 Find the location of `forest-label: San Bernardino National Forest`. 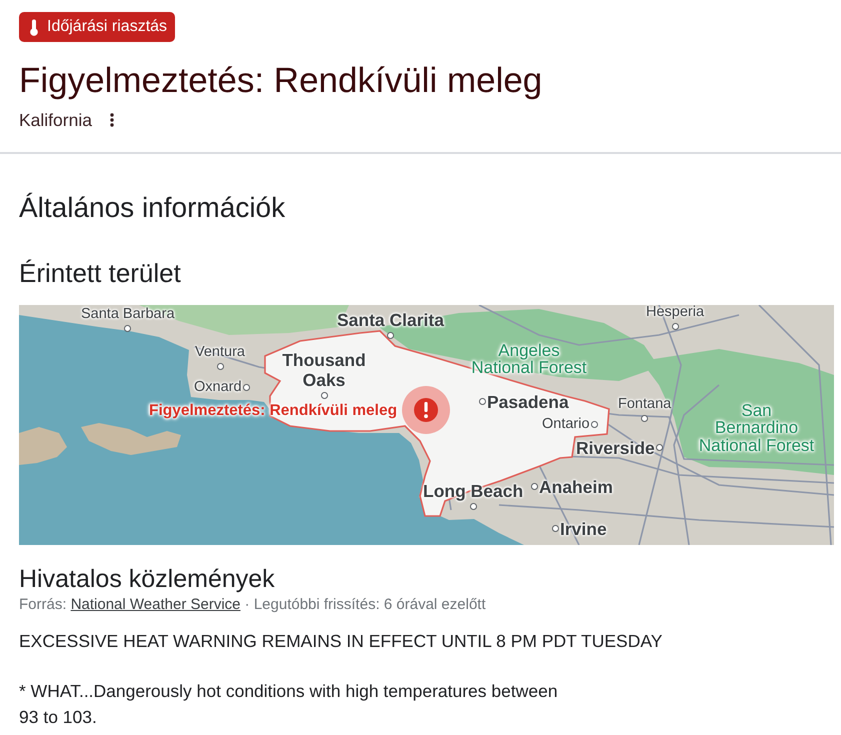

forest-label: San Bernardino National Forest is located at coordinates (756, 428).